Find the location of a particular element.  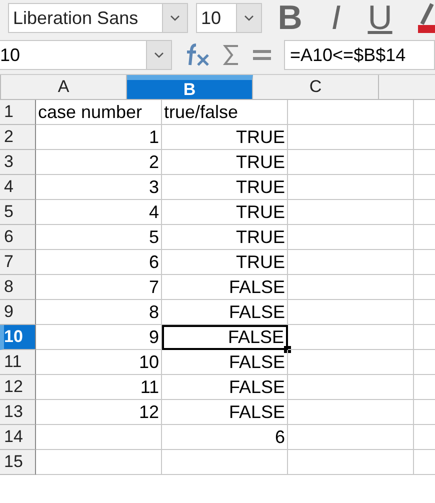

column-header is located at coordinates (407, 87).